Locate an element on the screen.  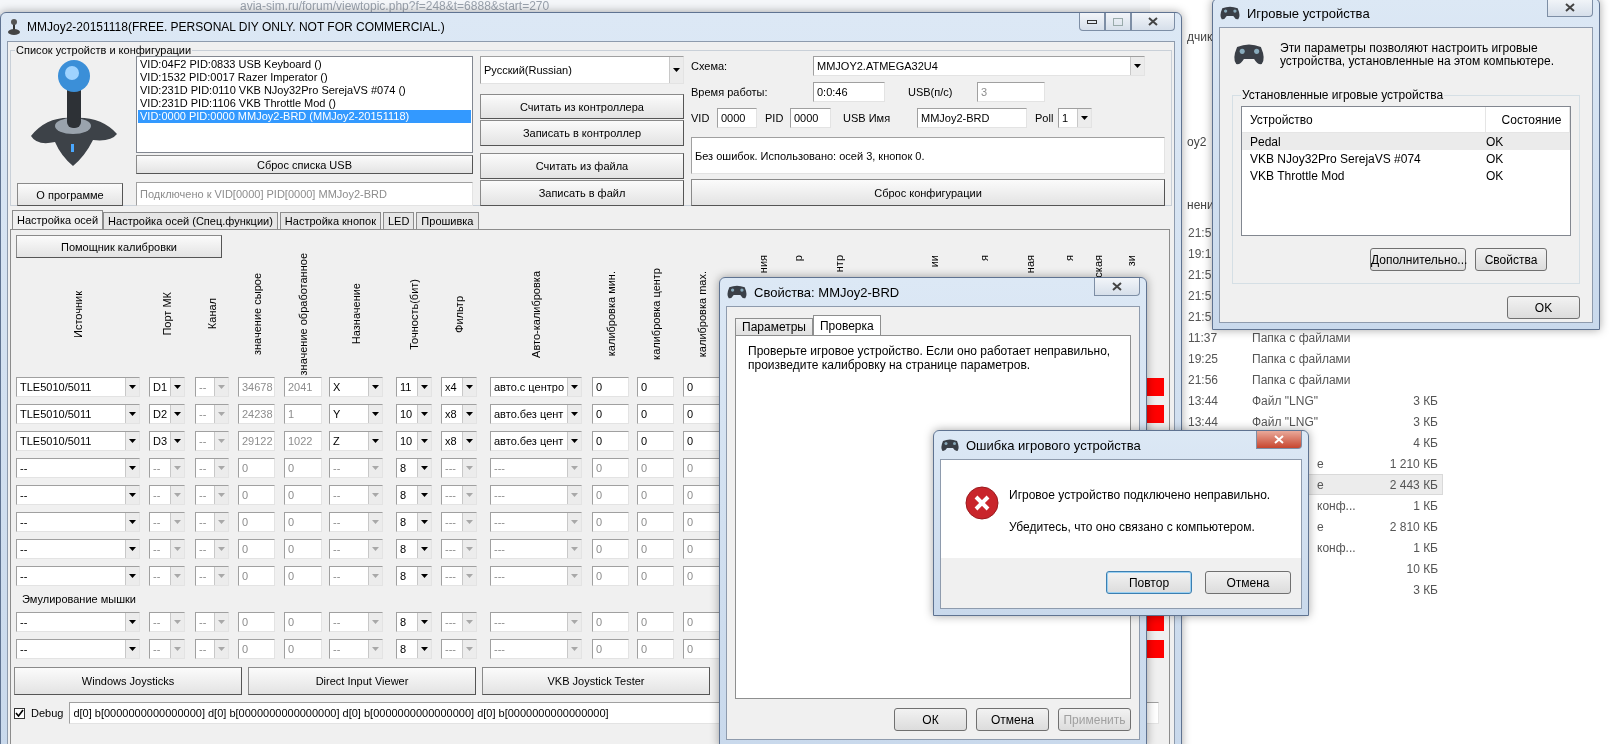
file-time: 21:5 is located at coordinates (1200, 232).